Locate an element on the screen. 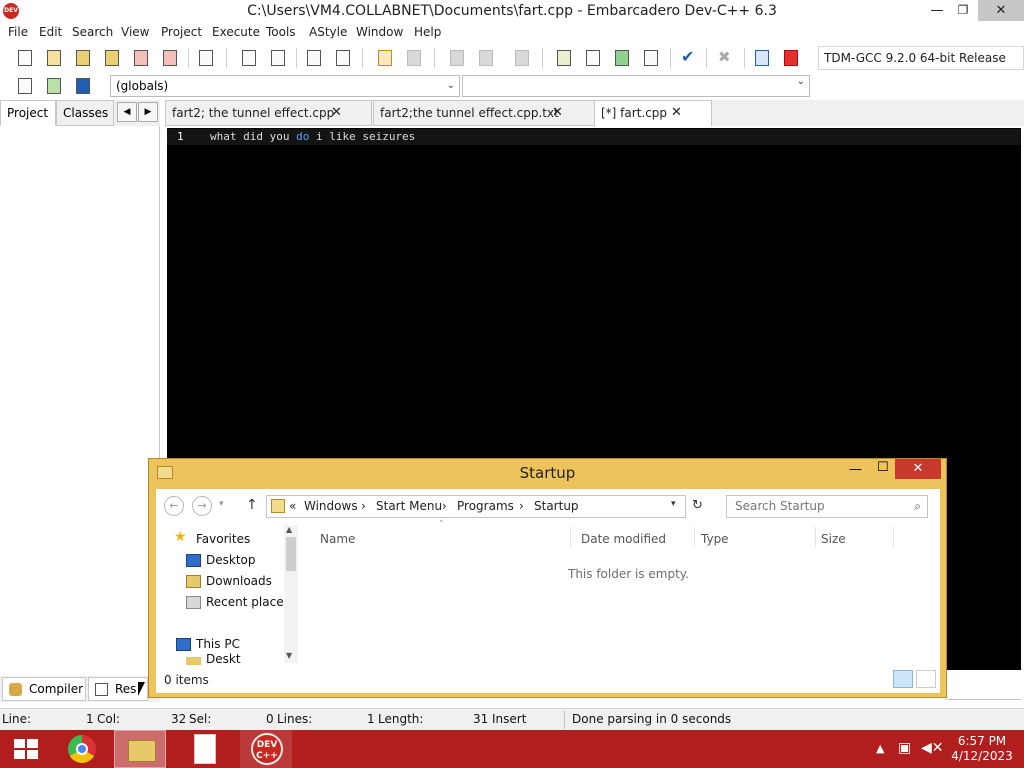  start-button is located at coordinates (28, 749).